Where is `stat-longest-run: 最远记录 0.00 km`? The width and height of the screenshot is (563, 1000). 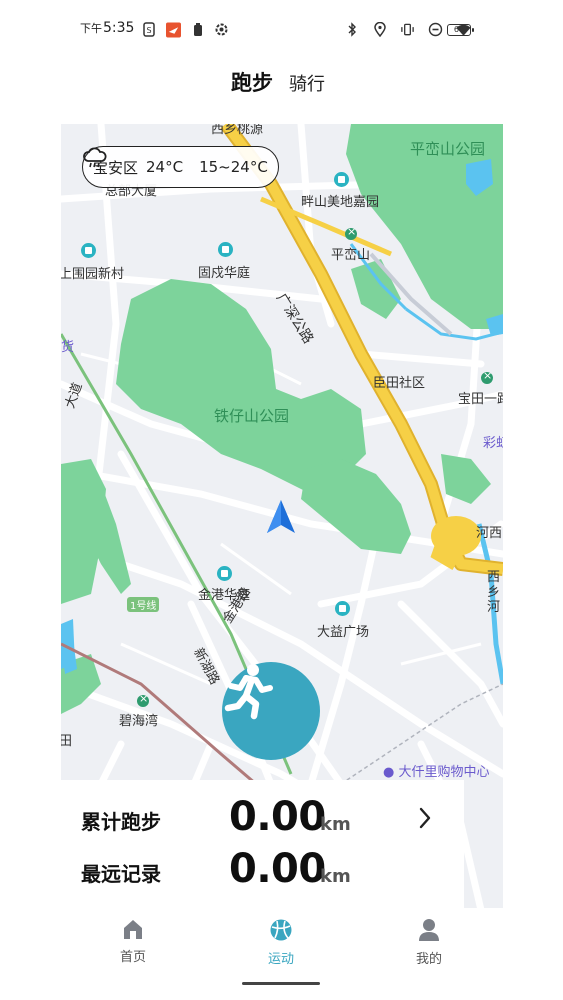 stat-longest-run: 最远记录 0.00 km is located at coordinates (262, 872).